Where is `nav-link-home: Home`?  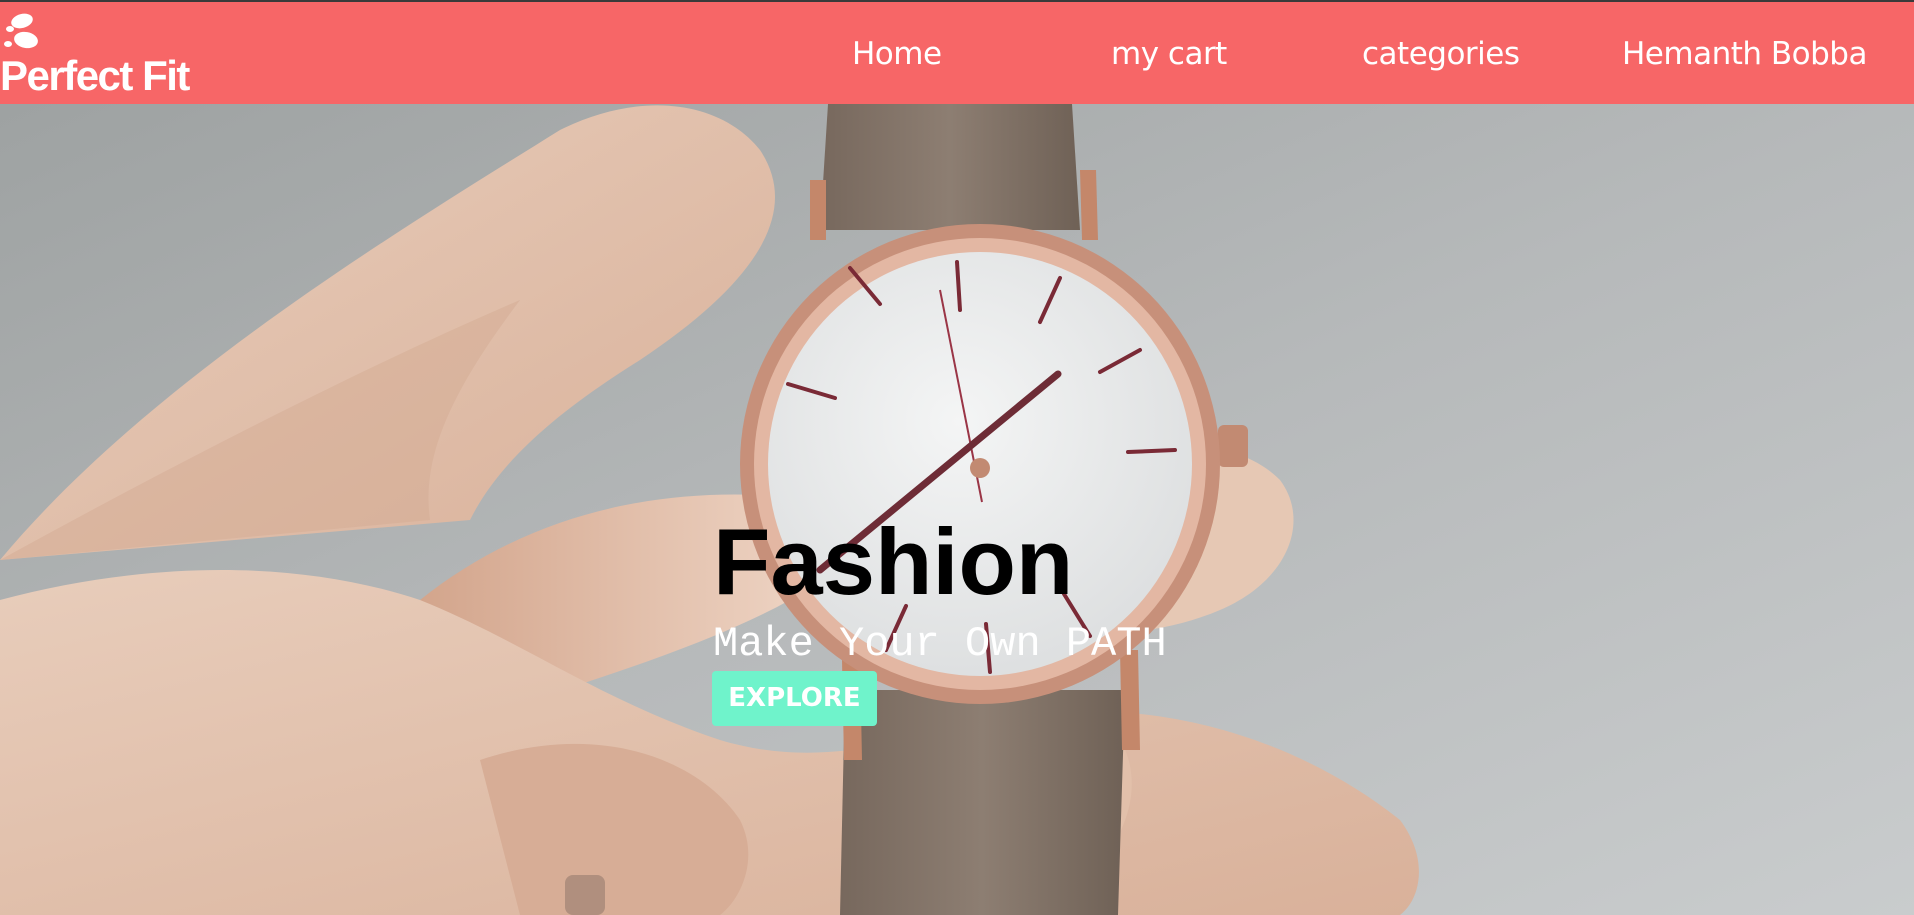
nav-link-home: Home is located at coordinates (897, 54).